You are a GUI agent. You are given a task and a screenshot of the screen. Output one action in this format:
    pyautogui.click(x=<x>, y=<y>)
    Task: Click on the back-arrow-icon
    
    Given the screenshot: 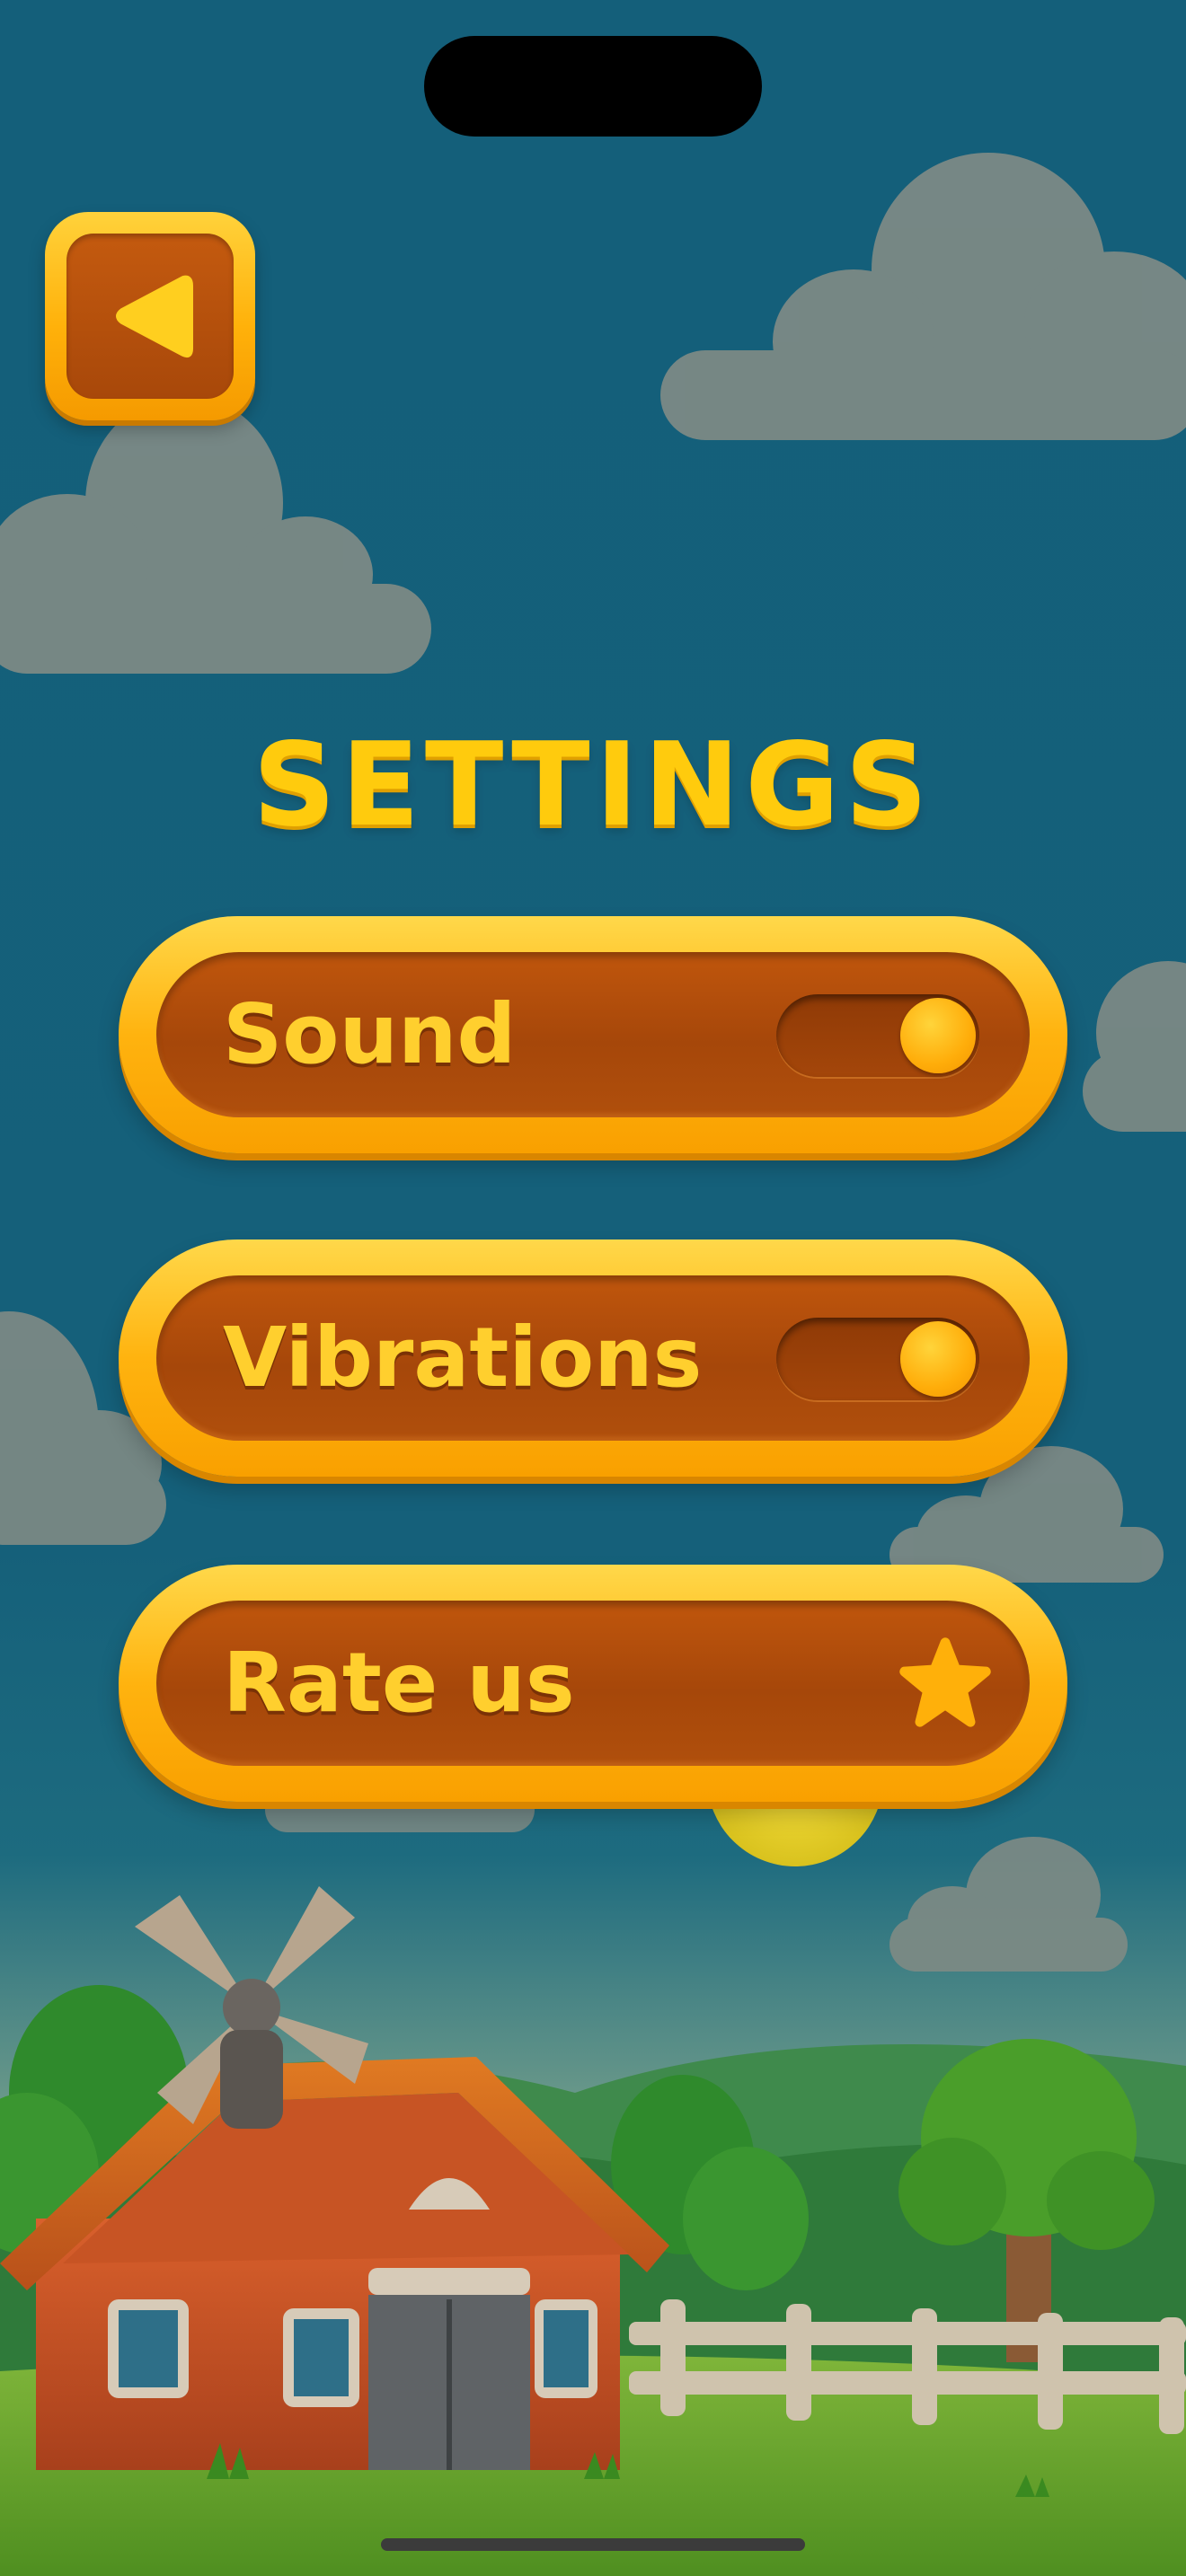 What is the action you would take?
    pyautogui.click(x=154, y=316)
    